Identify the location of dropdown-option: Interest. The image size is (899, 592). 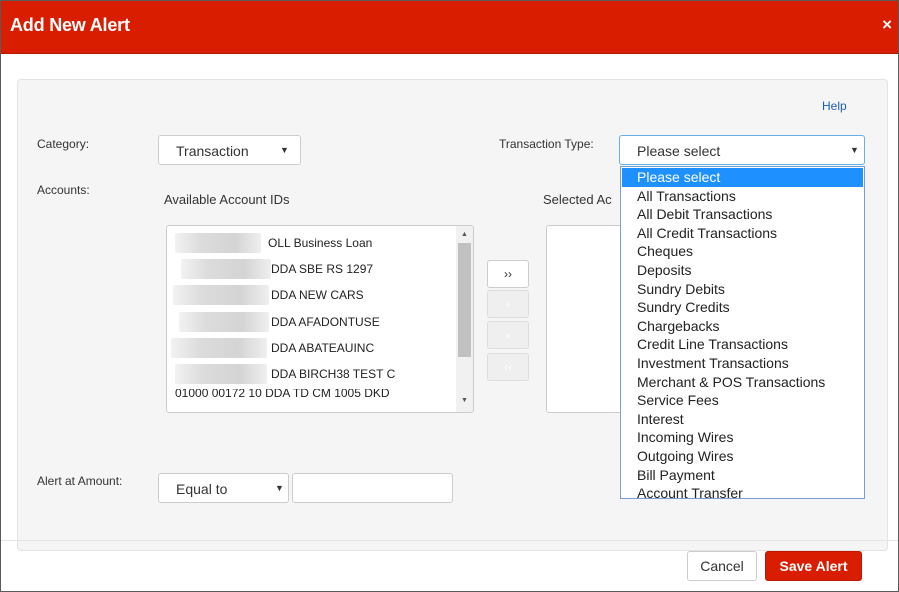
(742, 419).